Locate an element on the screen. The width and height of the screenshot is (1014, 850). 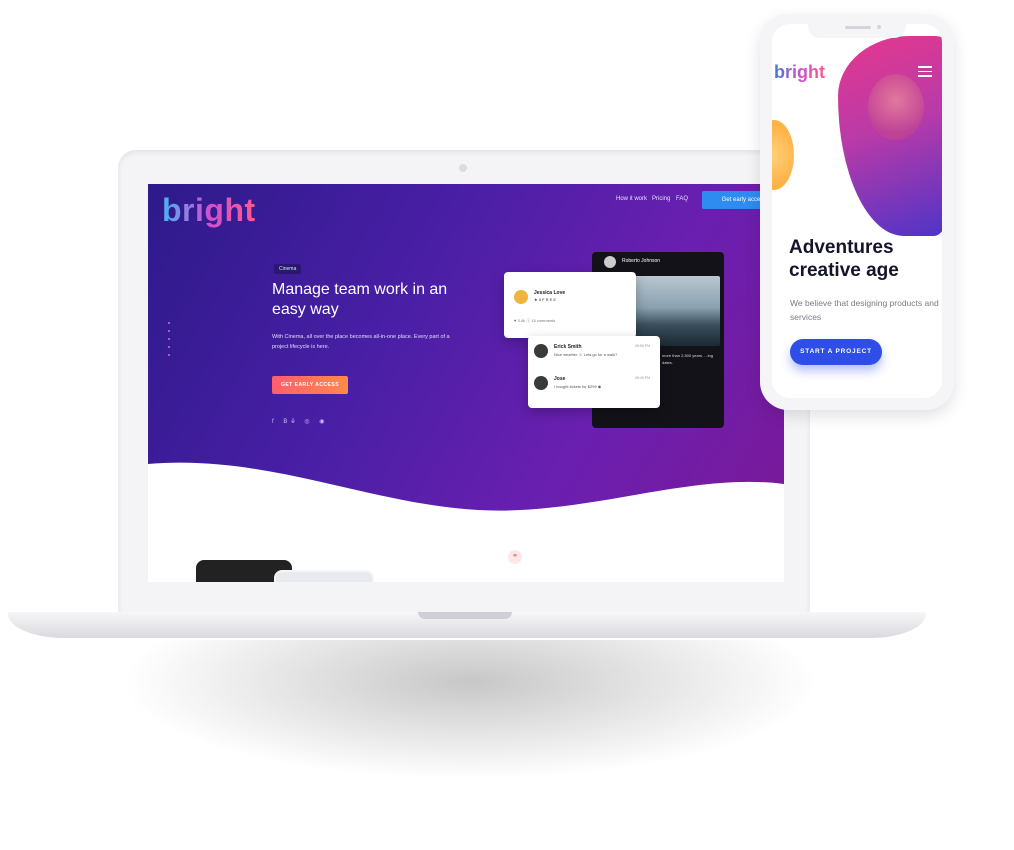
laptop-shadow is located at coordinates (470, 710).